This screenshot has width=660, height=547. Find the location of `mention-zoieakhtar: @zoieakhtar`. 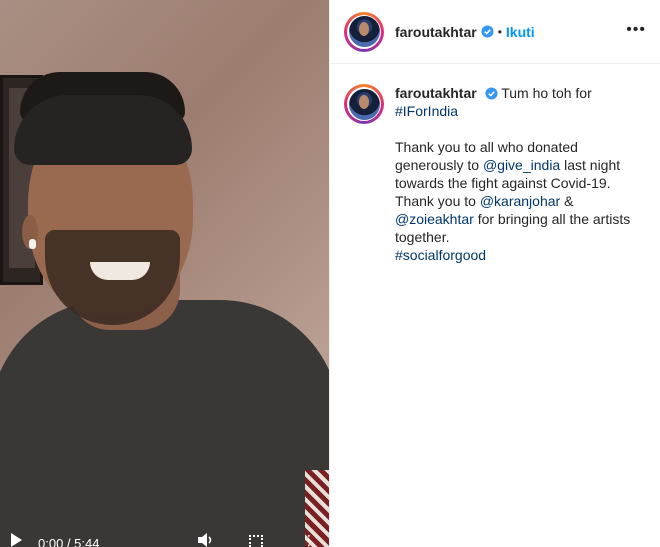

mention-zoieakhtar: @zoieakhtar is located at coordinates (434, 219).